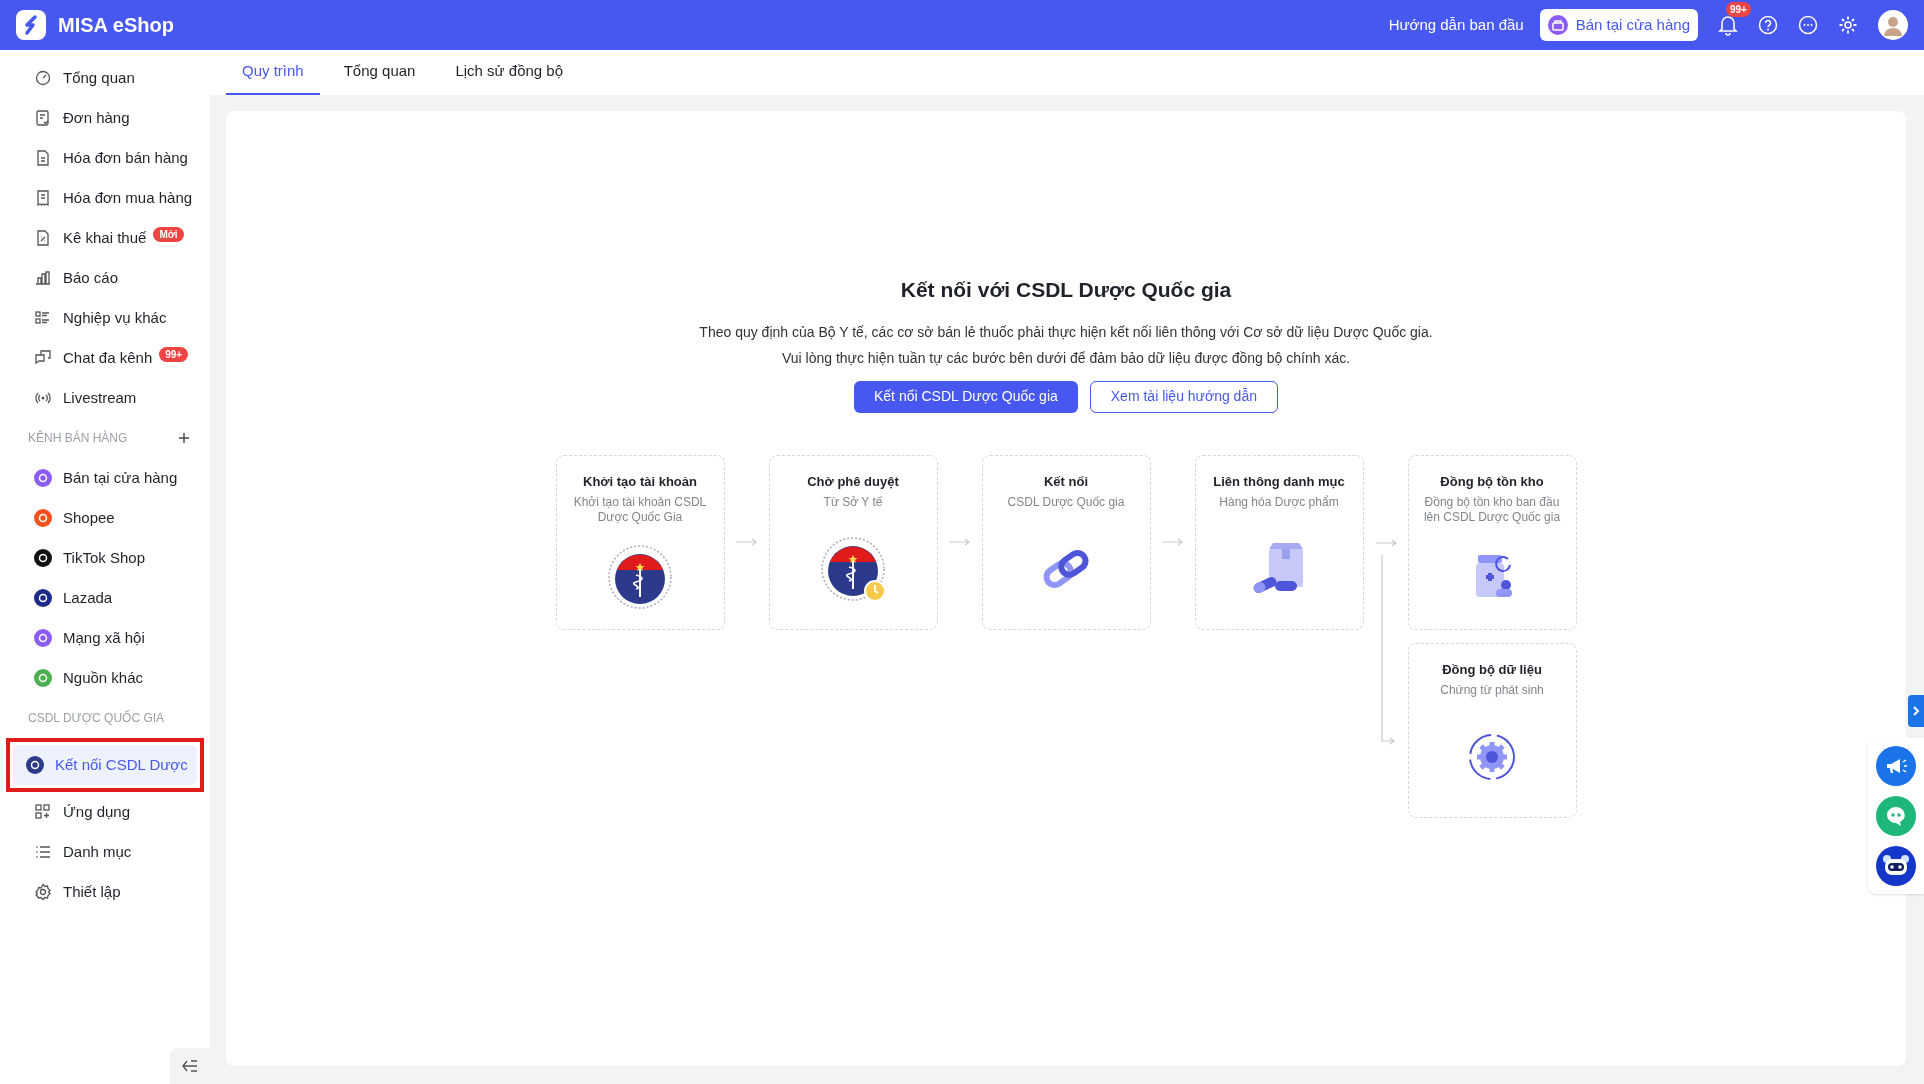 This screenshot has width=1924, height=1084. What do you see at coordinates (1066, 358) in the screenshot?
I see `description-text: Vui lòng thực hiện tuần tự các bước bên dưới để đảm bảo dữ liệu được đồng bộ chính xác.` at bounding box center [1066, 358].